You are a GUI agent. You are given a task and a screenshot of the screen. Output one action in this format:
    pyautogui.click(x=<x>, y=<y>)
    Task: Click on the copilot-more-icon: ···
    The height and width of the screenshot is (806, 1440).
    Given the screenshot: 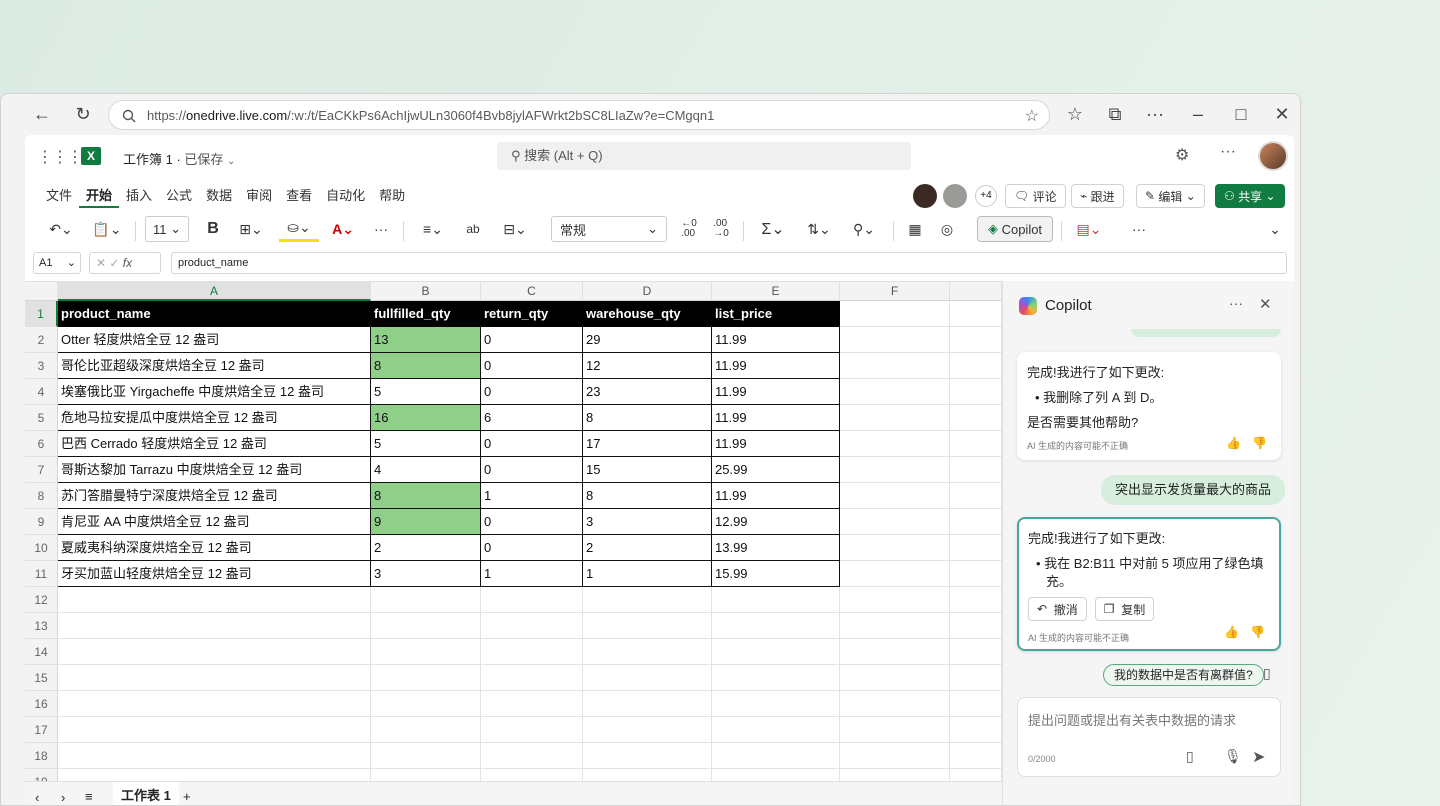 What is the action you would take?
    pyautogui.click(x=1236, y=303)
    